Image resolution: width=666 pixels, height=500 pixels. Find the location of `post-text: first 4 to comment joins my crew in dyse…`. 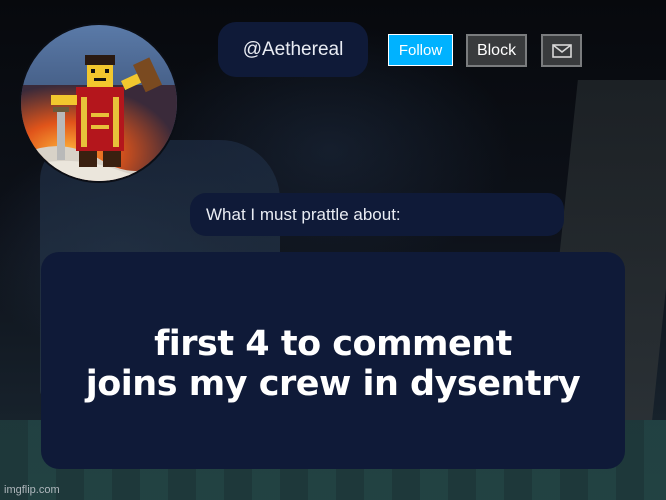

post-text: first 4 to comment joins my crew in dyse… is located at coordinates (333, 363).